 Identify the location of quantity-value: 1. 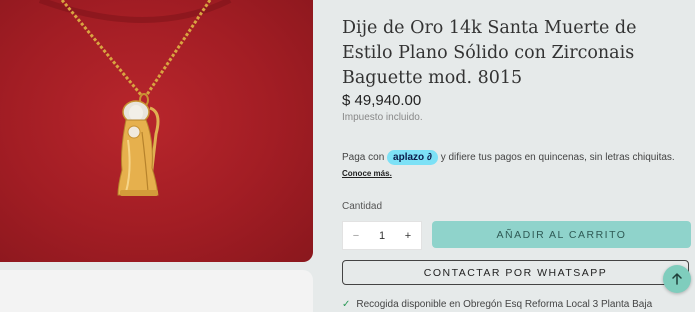
(382, 236).